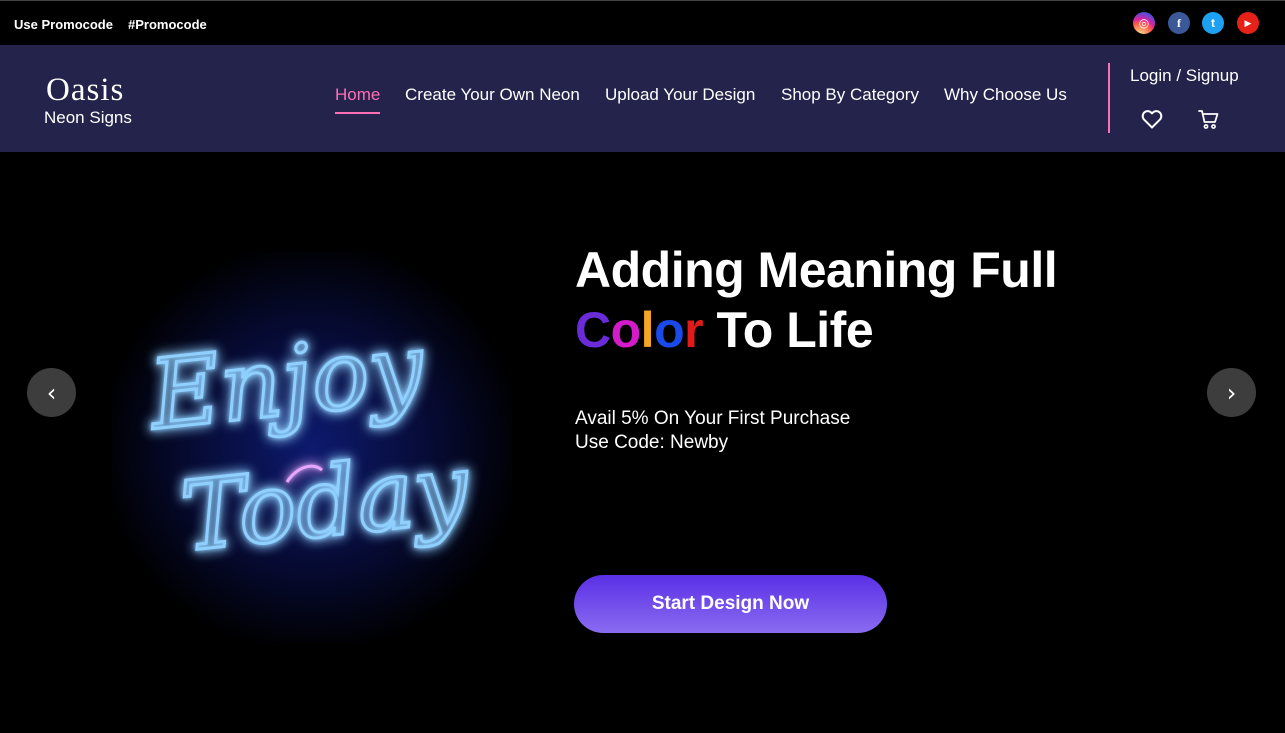 Image resolution: width=1285 pixels, height=733 pixels. What do you see at coordinates (647, 330) in the screenshot?
I see `color-letter-l: l` at bounding box center [647, 330].